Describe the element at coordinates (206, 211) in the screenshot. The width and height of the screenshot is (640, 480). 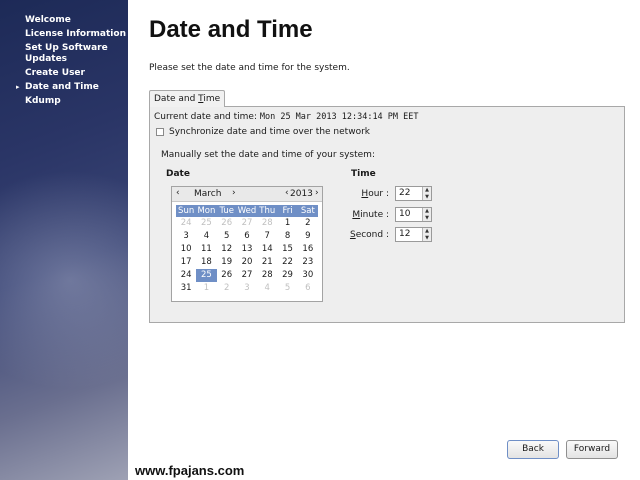
I see `weekday-mon: Mon` at that location.